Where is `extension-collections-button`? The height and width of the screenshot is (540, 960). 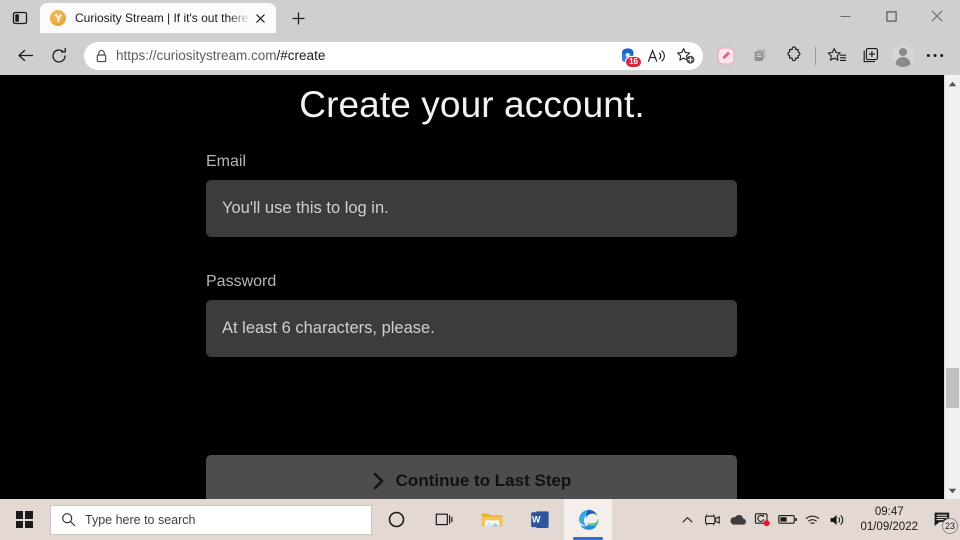 extension-collections-button is located at coordinates (760, 56).